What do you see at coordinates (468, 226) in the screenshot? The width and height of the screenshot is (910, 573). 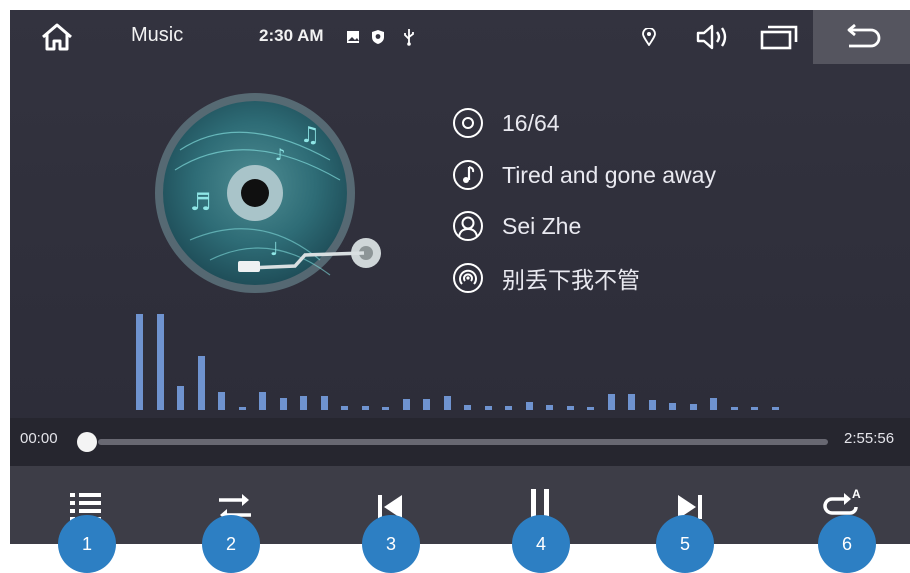 I see `artist-icon` at bounding box center [468, 226].